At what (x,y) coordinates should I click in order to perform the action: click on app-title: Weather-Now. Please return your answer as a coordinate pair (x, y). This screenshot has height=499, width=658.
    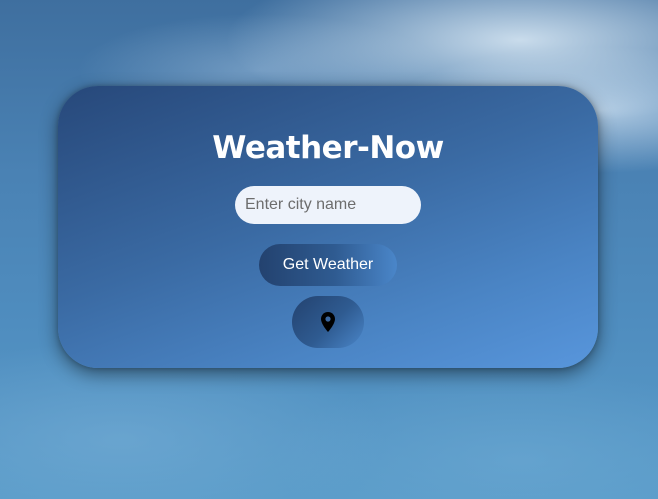
    Looking at the image, I should click on (328, 148).